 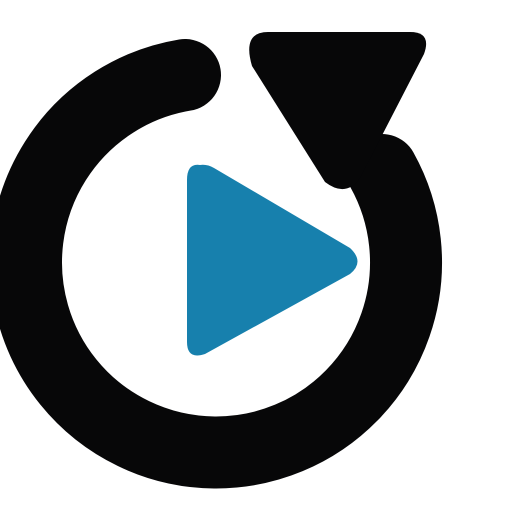 I want to click on play-triangle-icon, so click(x=272, y=260).